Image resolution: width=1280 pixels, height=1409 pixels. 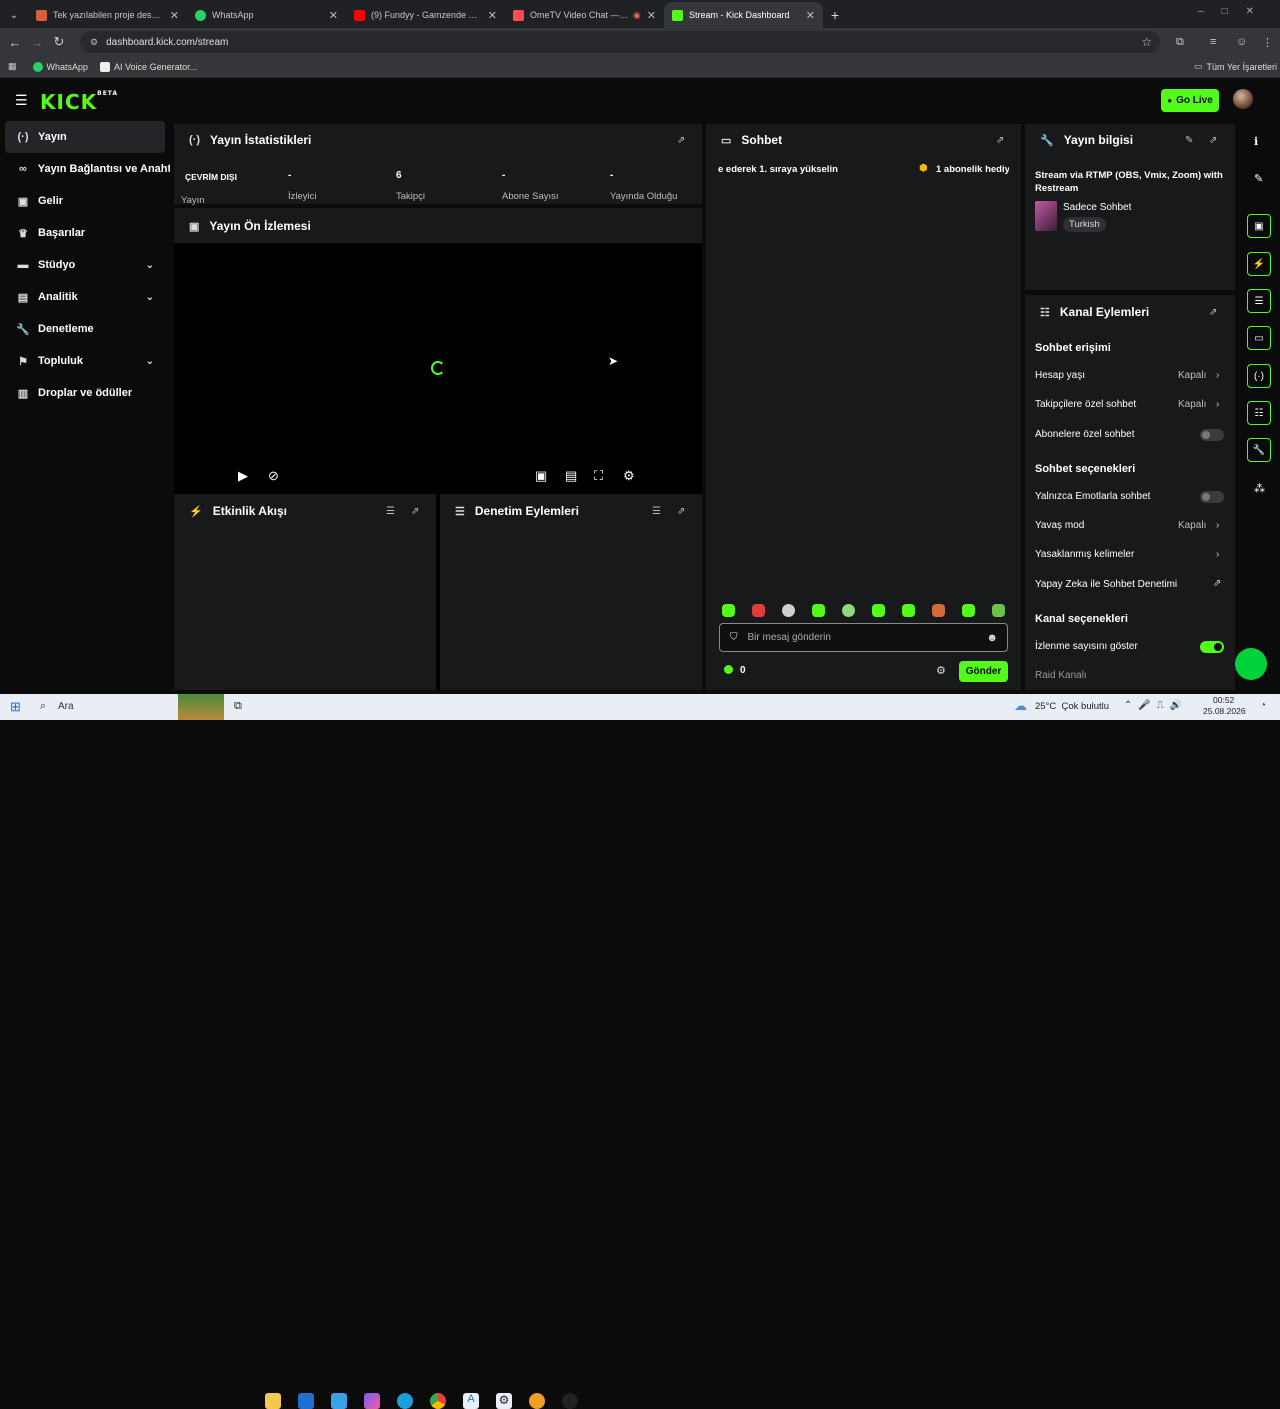 I want to click on file-explorer-icon, so click(x=273, y=1401).